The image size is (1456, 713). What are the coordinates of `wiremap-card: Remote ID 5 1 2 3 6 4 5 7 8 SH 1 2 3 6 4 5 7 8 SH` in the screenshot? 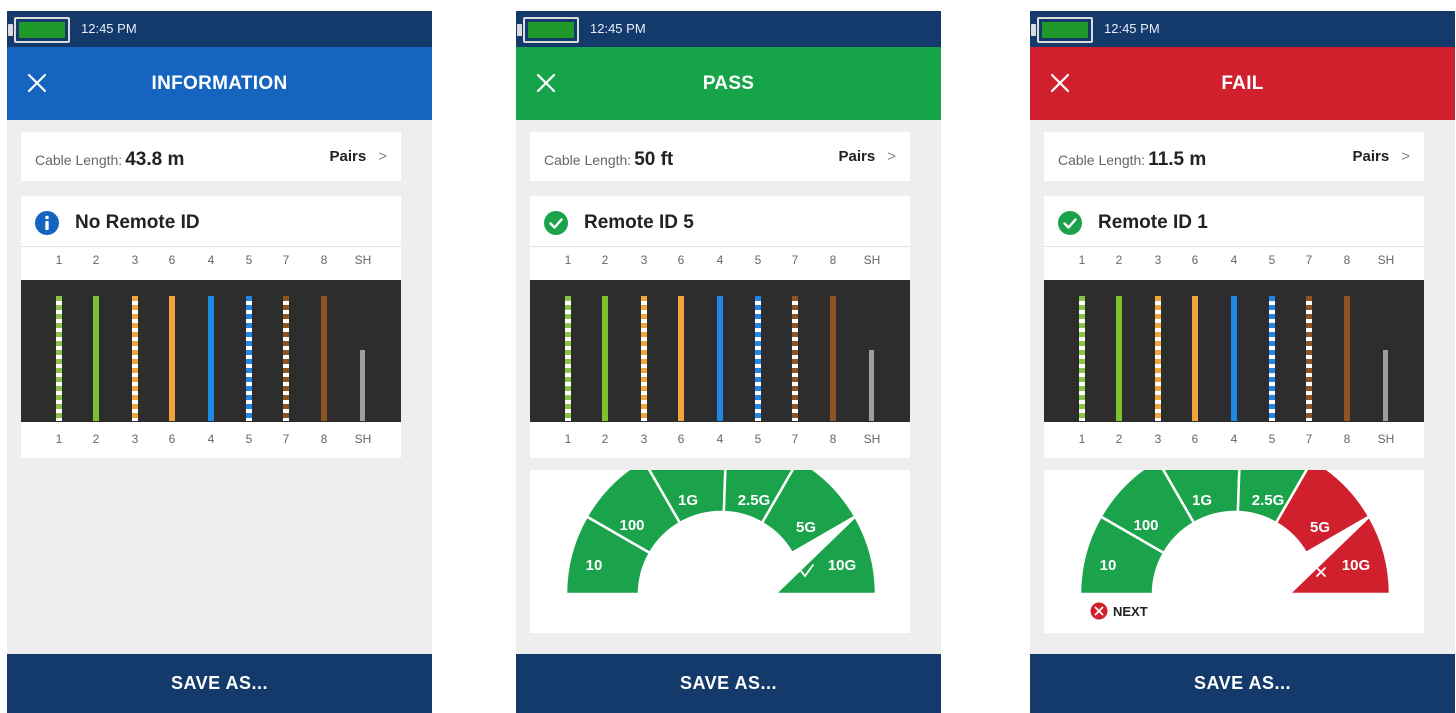 It's located at (720, 327).